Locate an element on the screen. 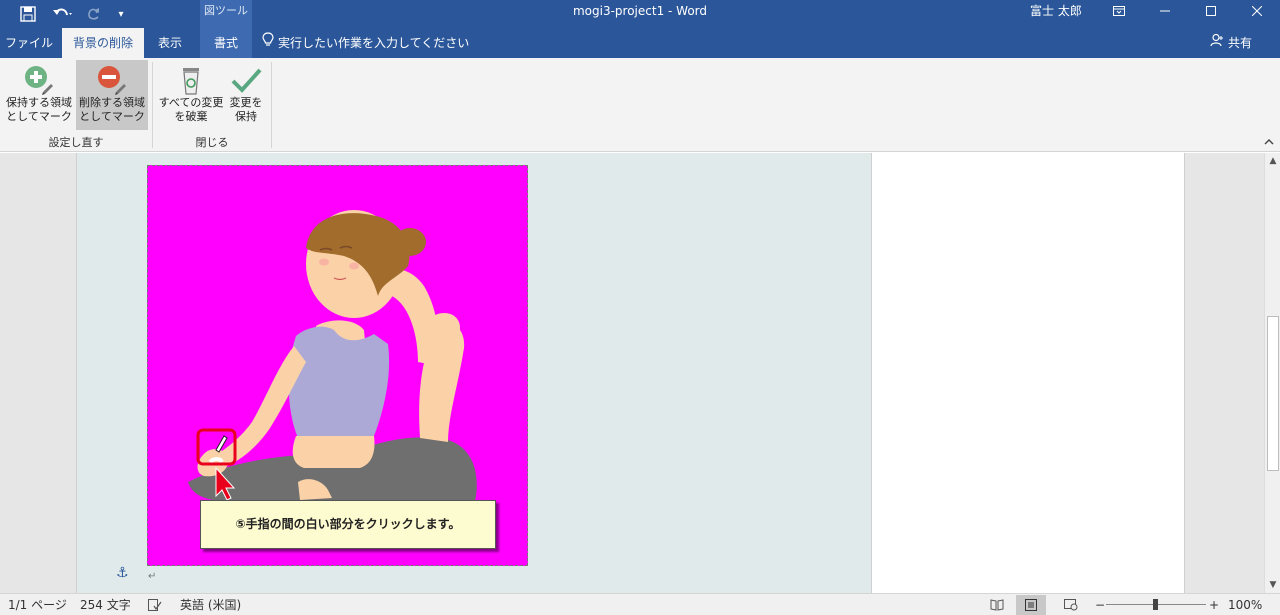 This screenshot has width=1280, height=615. mark-areas-to-remove-button: 削除する領域 としてマーク is located at coordinates (112, 95).